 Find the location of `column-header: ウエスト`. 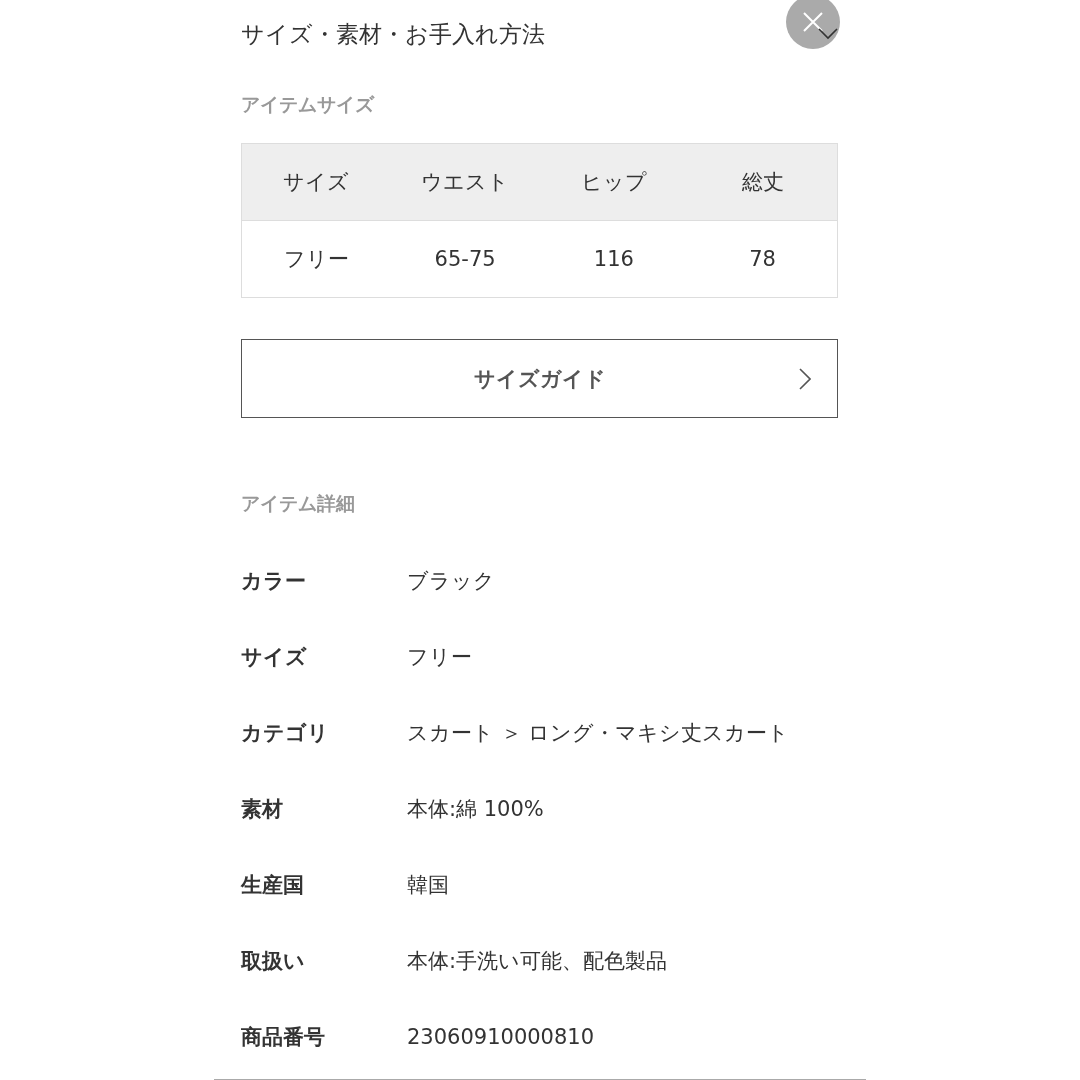

column-header: ウエスト is located at coordinates (465, 182).